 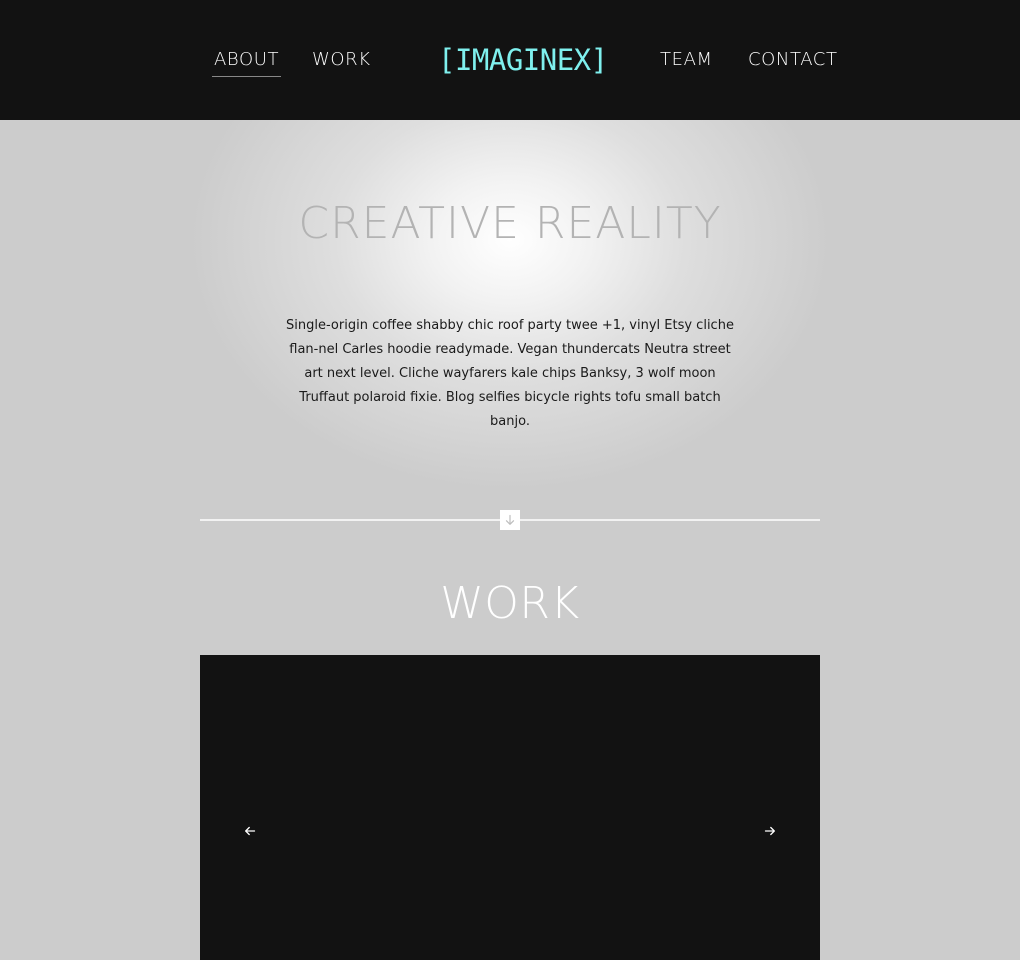 I want to click on arrow-right-icon, so click(x=769, y=831).